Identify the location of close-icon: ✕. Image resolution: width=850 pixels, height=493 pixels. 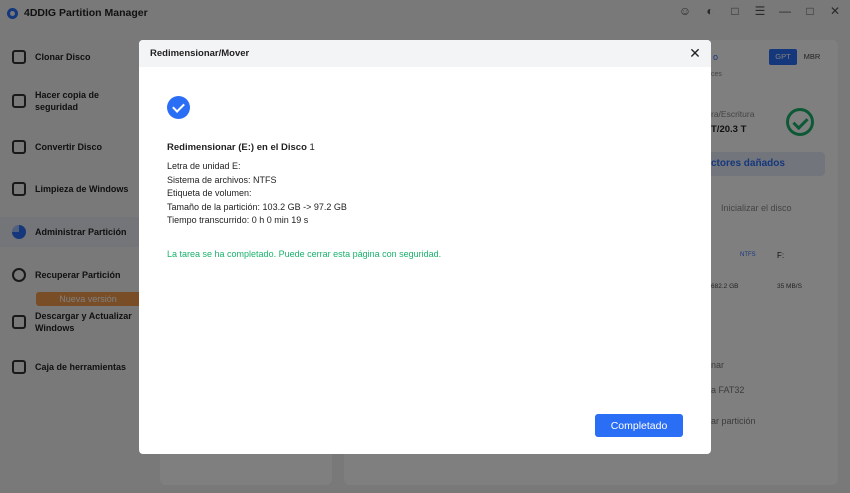
(695, 53).